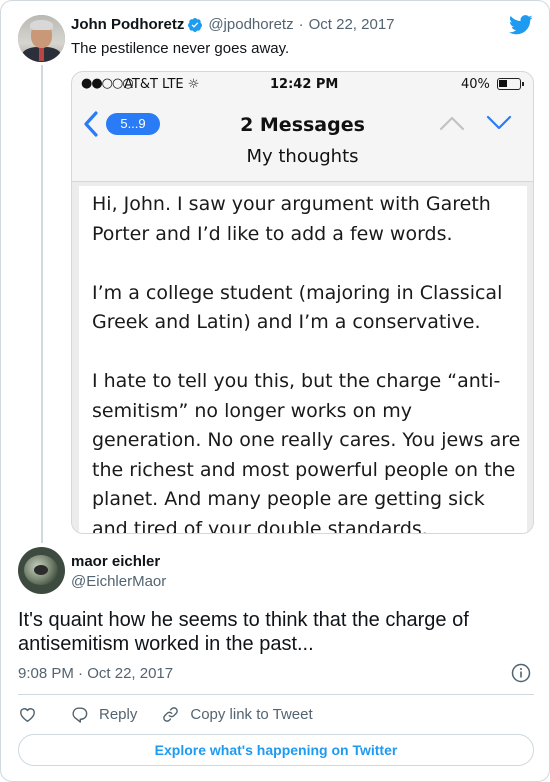 This screenshot has width=550, height=782. I want to click on avatar-john-podhoretz, so click(41, 38).